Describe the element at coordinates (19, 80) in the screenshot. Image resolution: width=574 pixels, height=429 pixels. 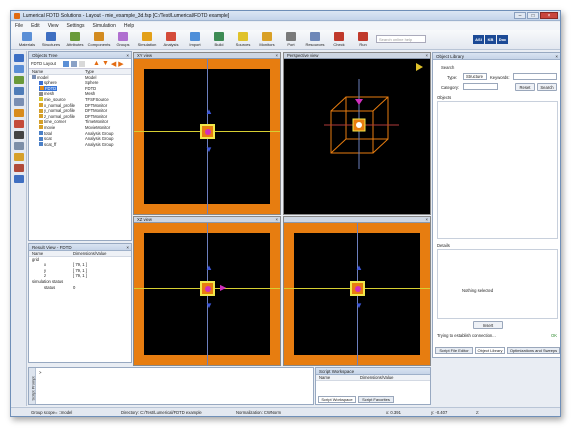
I see `move-tool-icon` at that location.